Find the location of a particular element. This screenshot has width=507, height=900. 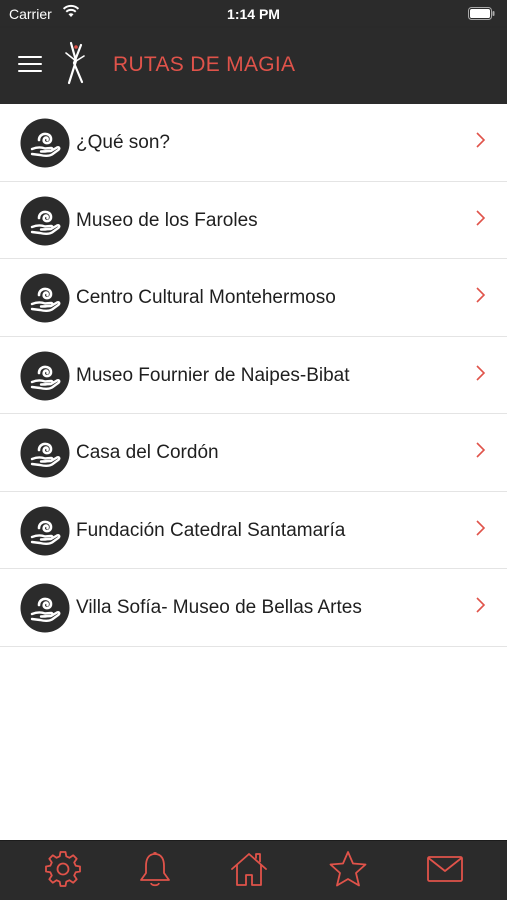

list-item: Fundación Catedral Santamaría is located at coordinates (253, 530).